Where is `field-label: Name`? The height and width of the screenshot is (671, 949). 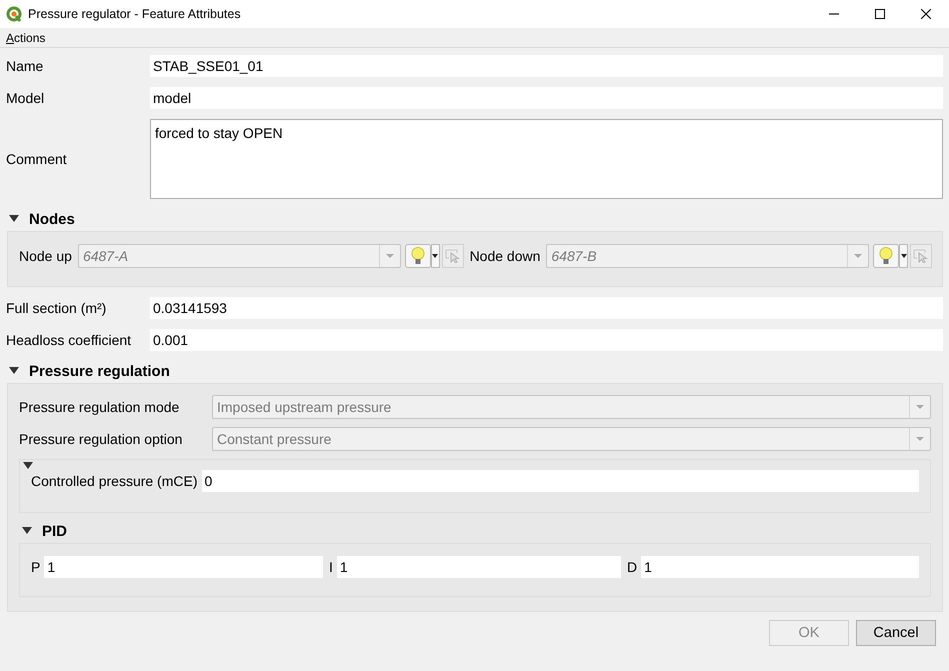
field-label: Name is located at coordinates (25, 66).